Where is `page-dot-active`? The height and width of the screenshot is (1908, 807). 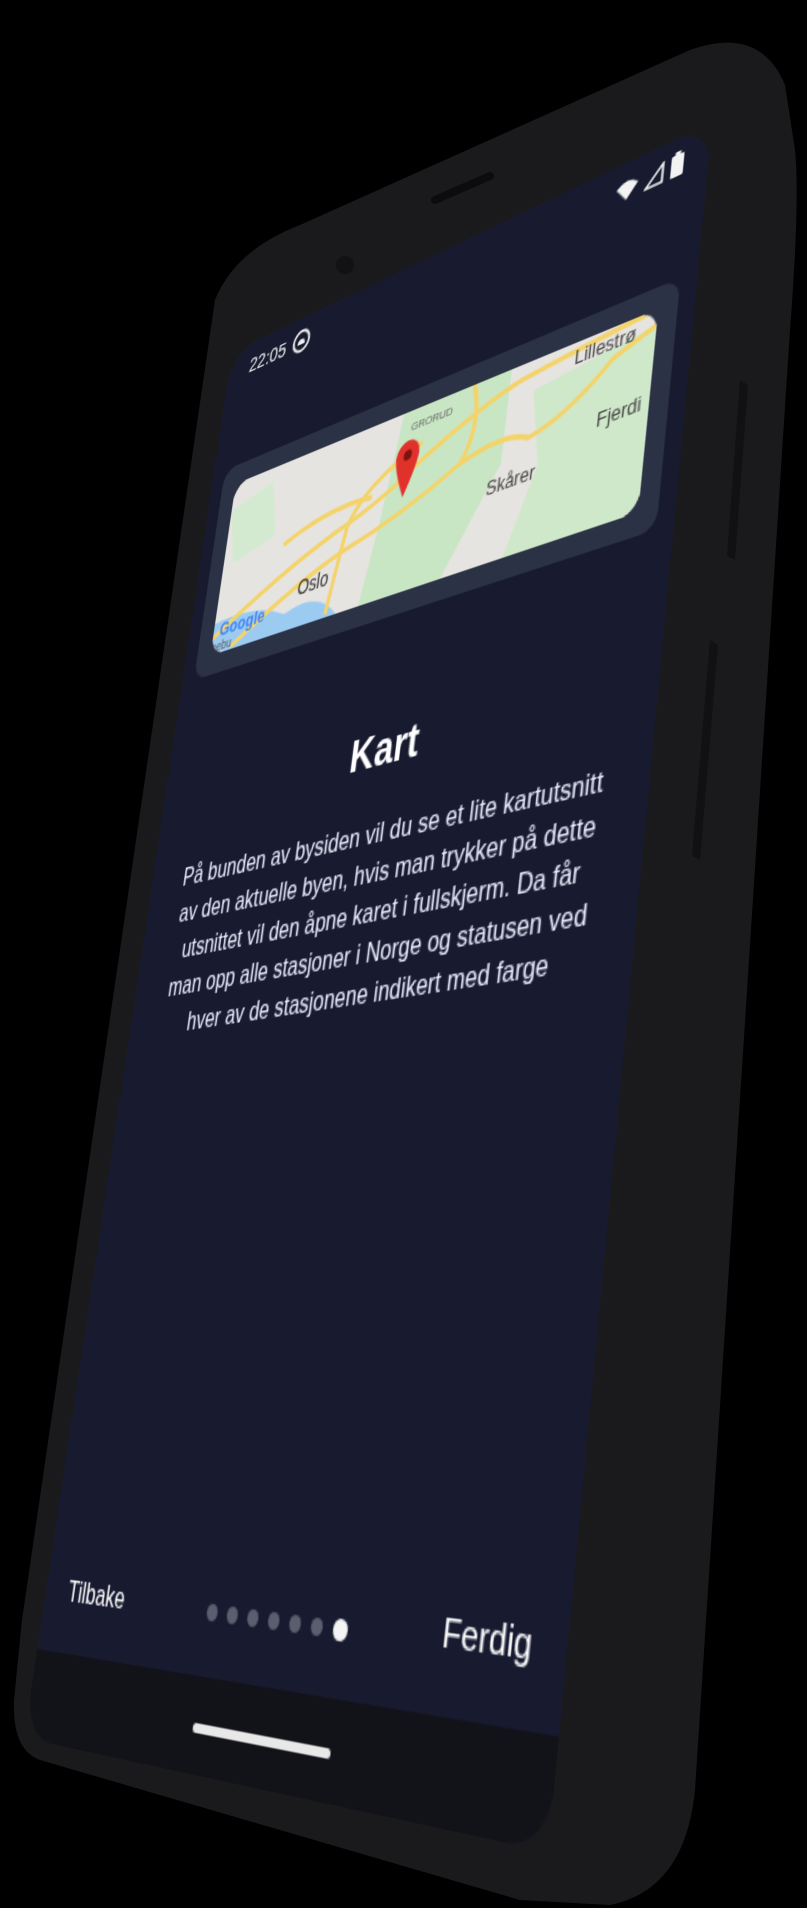
page-dot-active is located at coordinates (340, 1630).